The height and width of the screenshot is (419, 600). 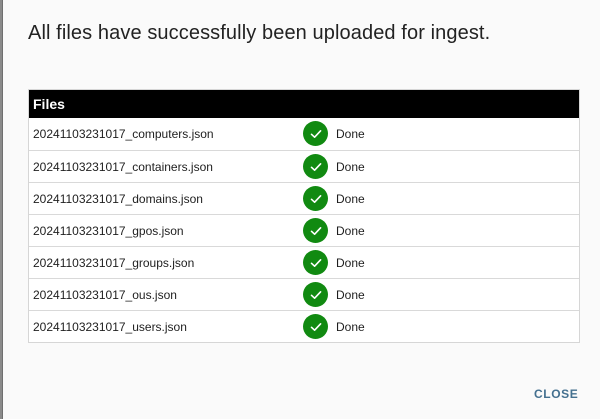 What do you see at coordinates (108, 230) in the screenshot?
I see `file-name: 20241103231017_gpos.json` at bounding box center [108, 230].